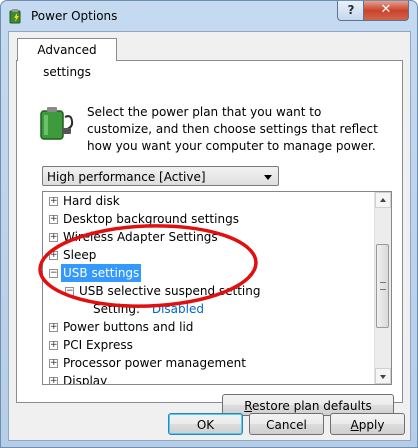  Describe the element at coordinates (85, 379) in the screenshot. I see `tree-item-label: Display` at that location.